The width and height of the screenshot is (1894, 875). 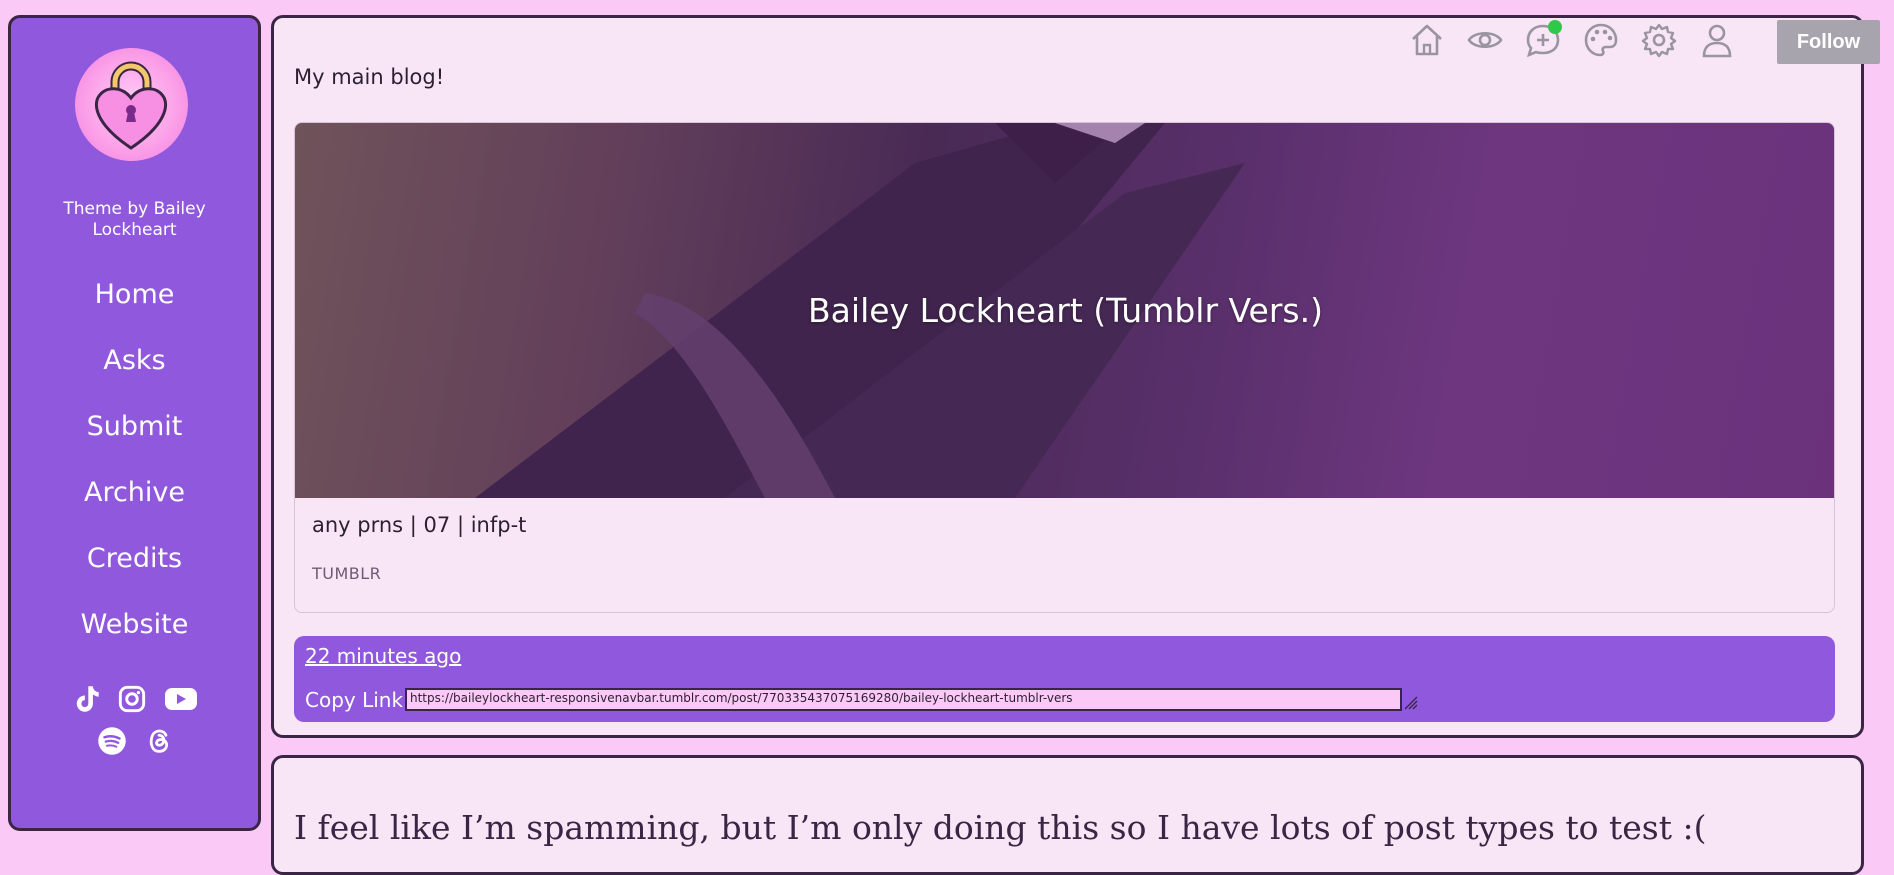 I want to click on heart-padlock-icon, so click(x=131, y=105).